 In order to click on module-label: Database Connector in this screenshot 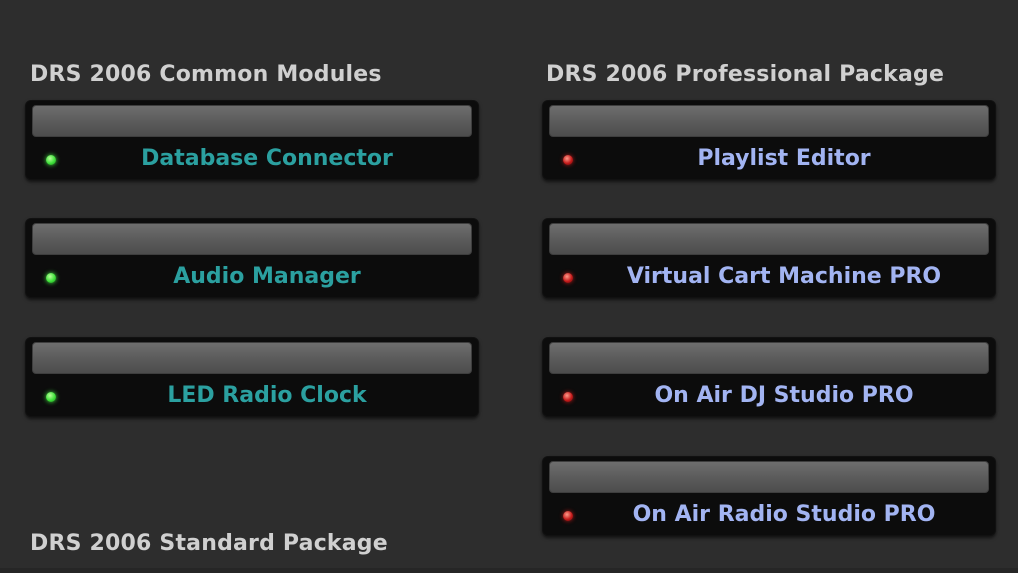, I will do `click(267, 158)`.